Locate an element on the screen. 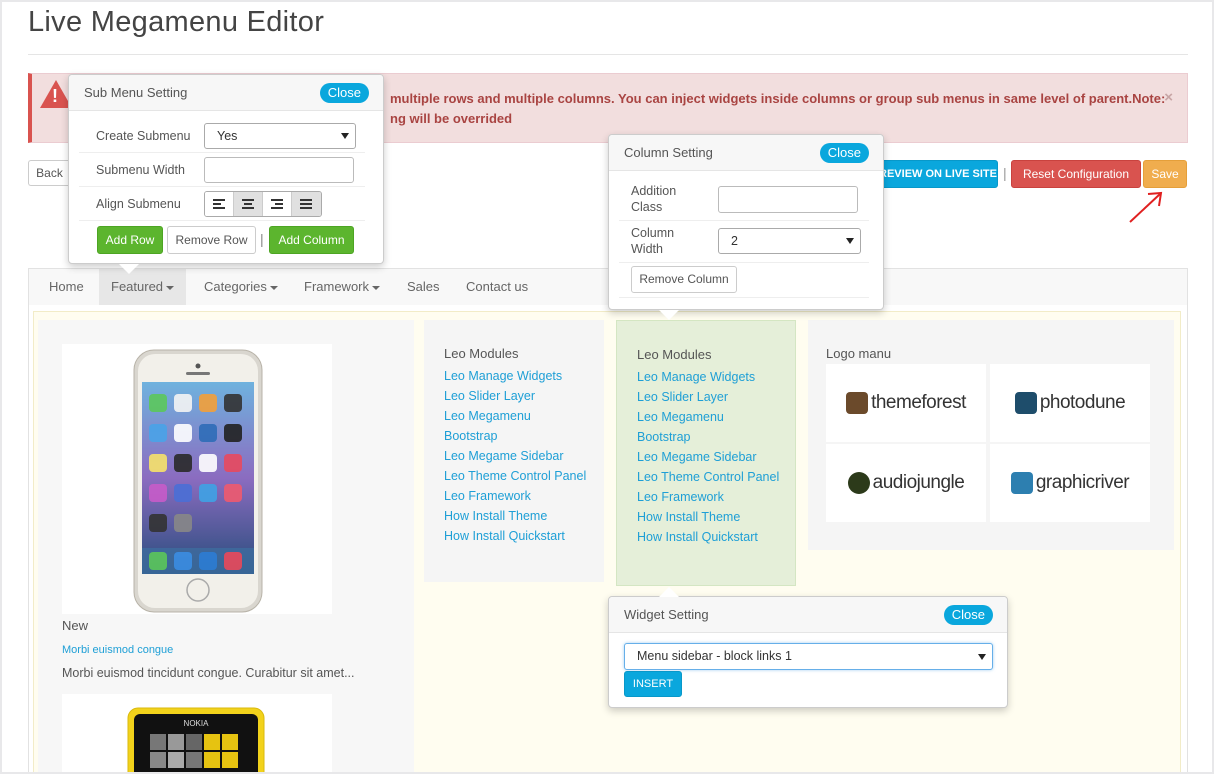  photodune-logo: photodune is located at coordinates (1070, 403).